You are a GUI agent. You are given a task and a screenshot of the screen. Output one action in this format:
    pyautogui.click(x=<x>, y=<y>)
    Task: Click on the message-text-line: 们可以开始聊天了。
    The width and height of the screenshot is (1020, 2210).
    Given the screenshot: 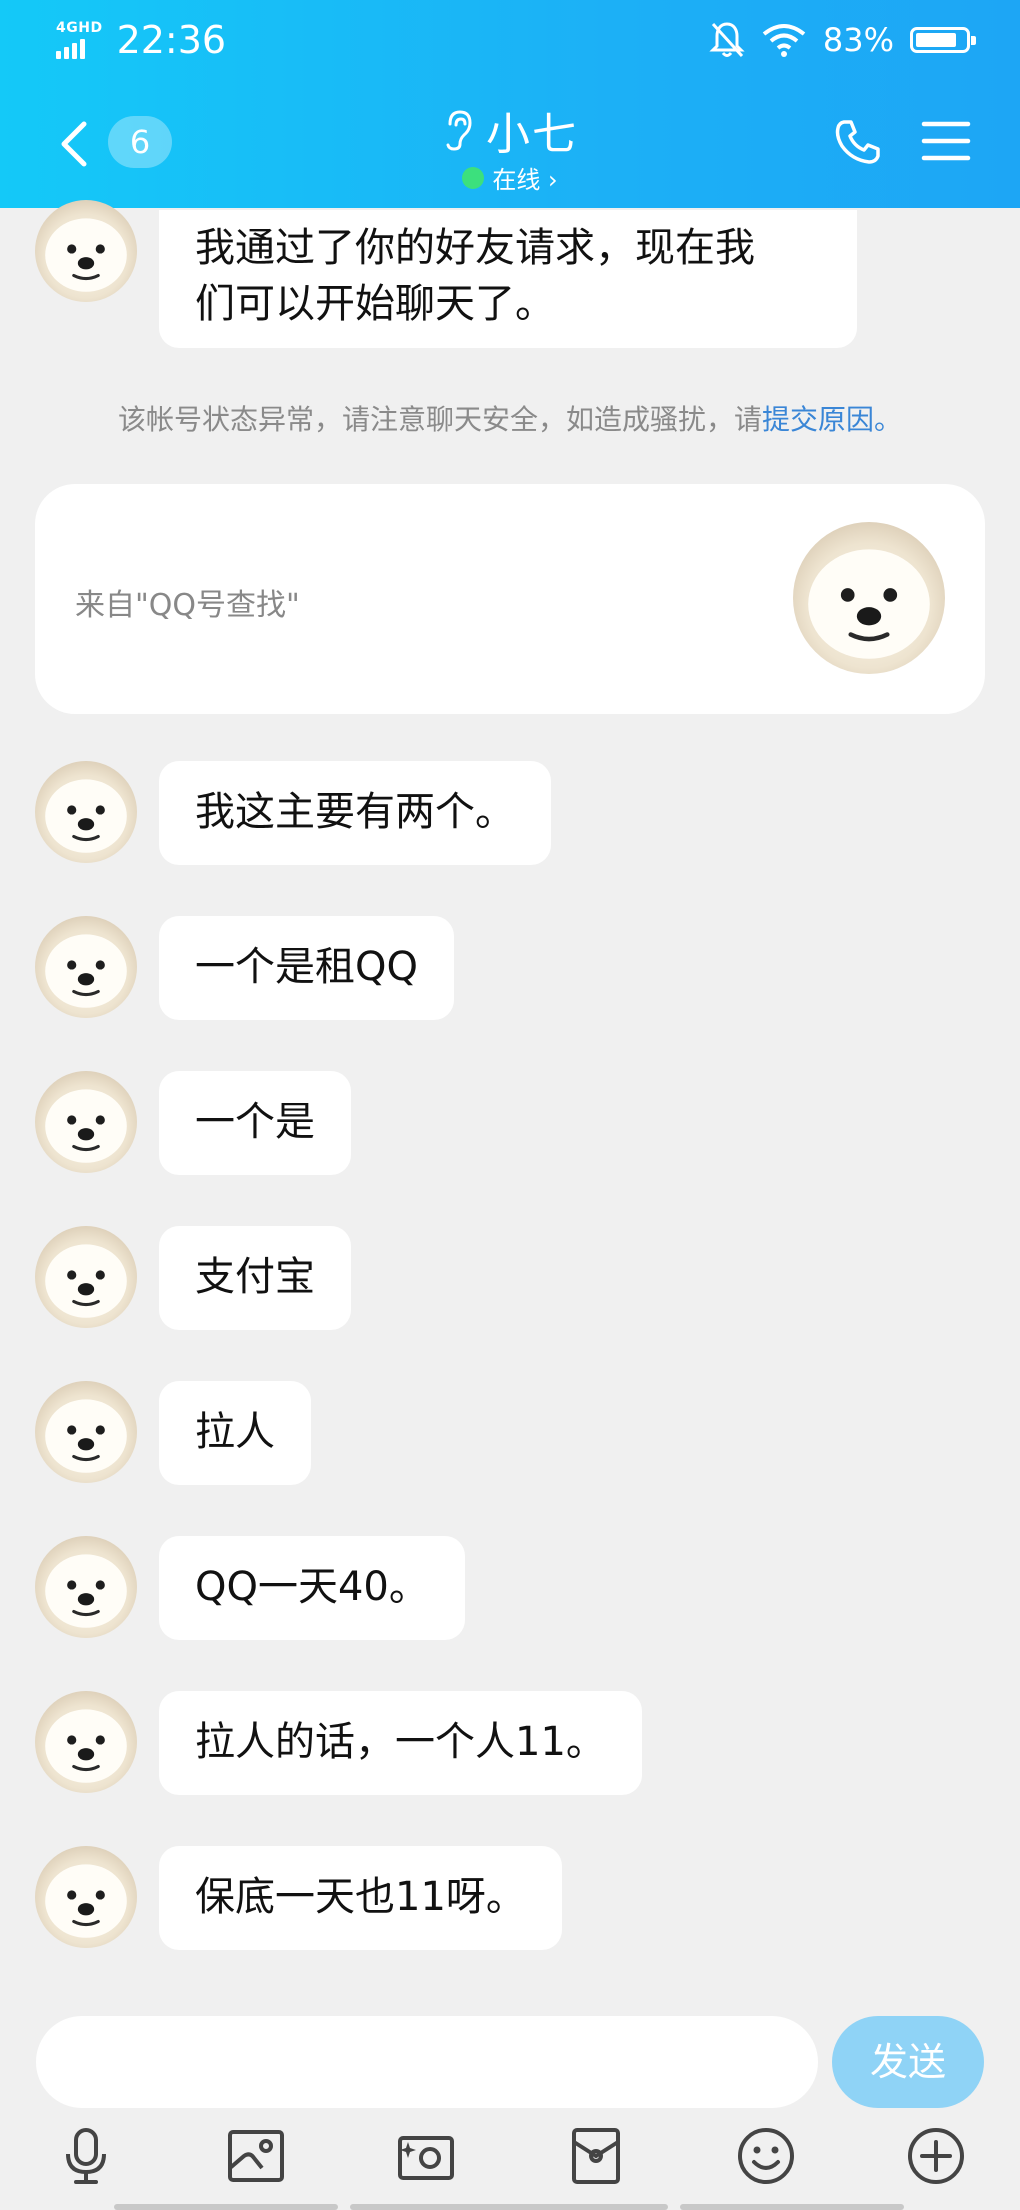 What is the action you would take?
    pyautogui.click(x=375, y=304)
    